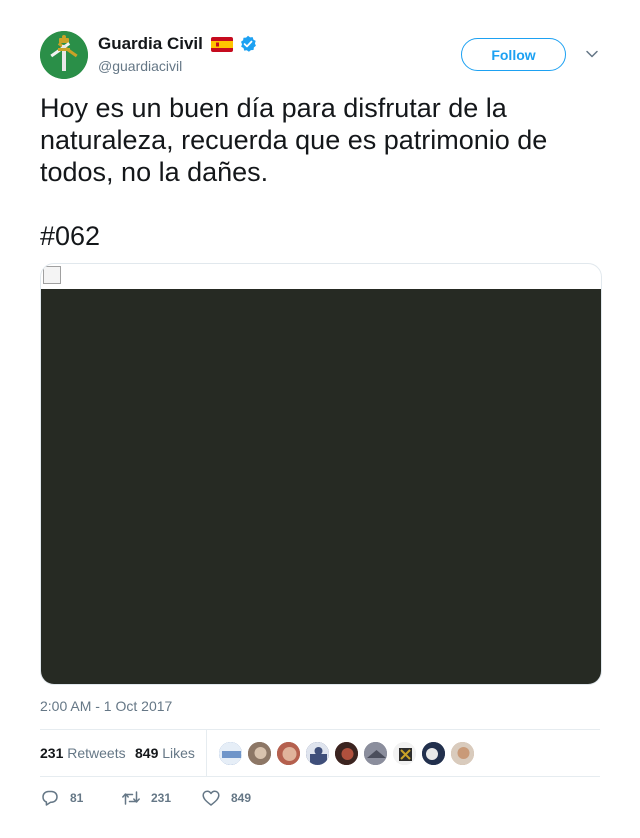  I want to click on retweets-label: Retweets, so click(96, 753).